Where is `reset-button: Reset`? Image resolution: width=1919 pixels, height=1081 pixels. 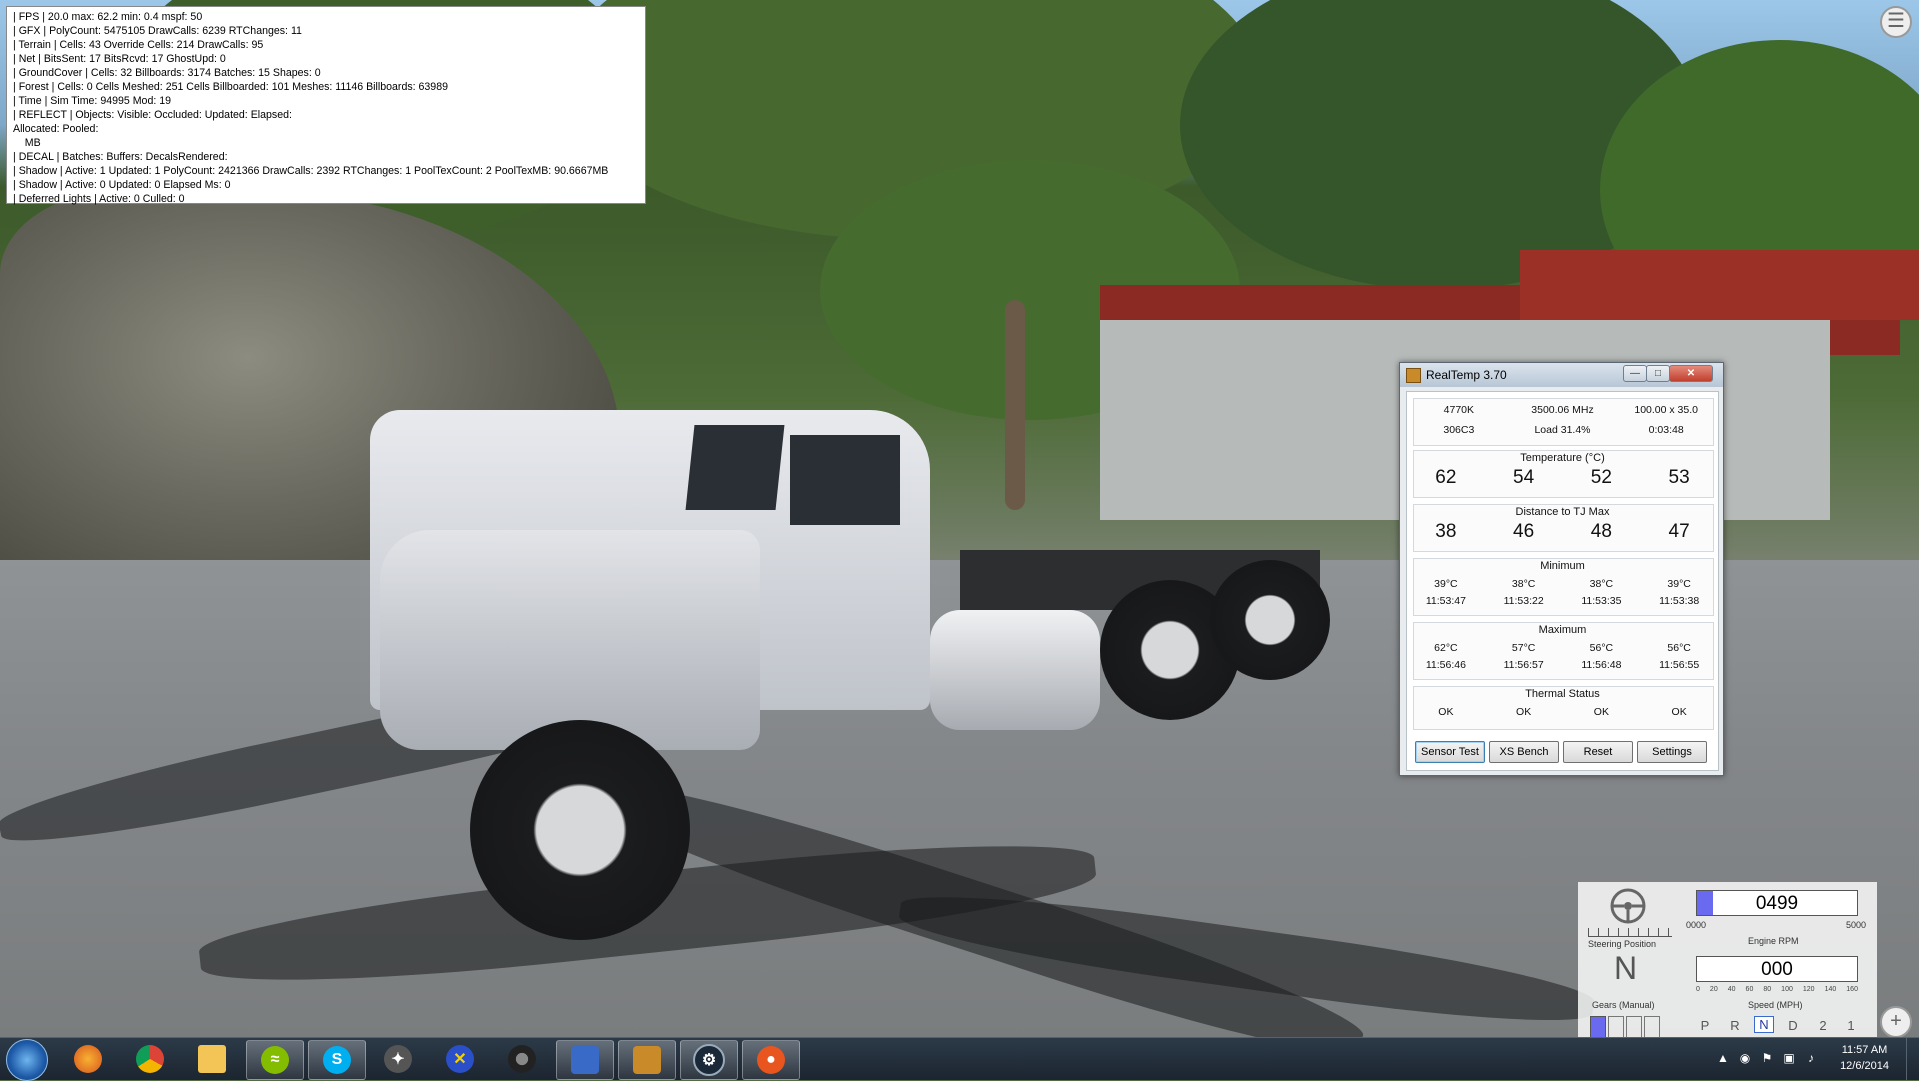 reset-button: Reset is located at coordinates (1598, 752).